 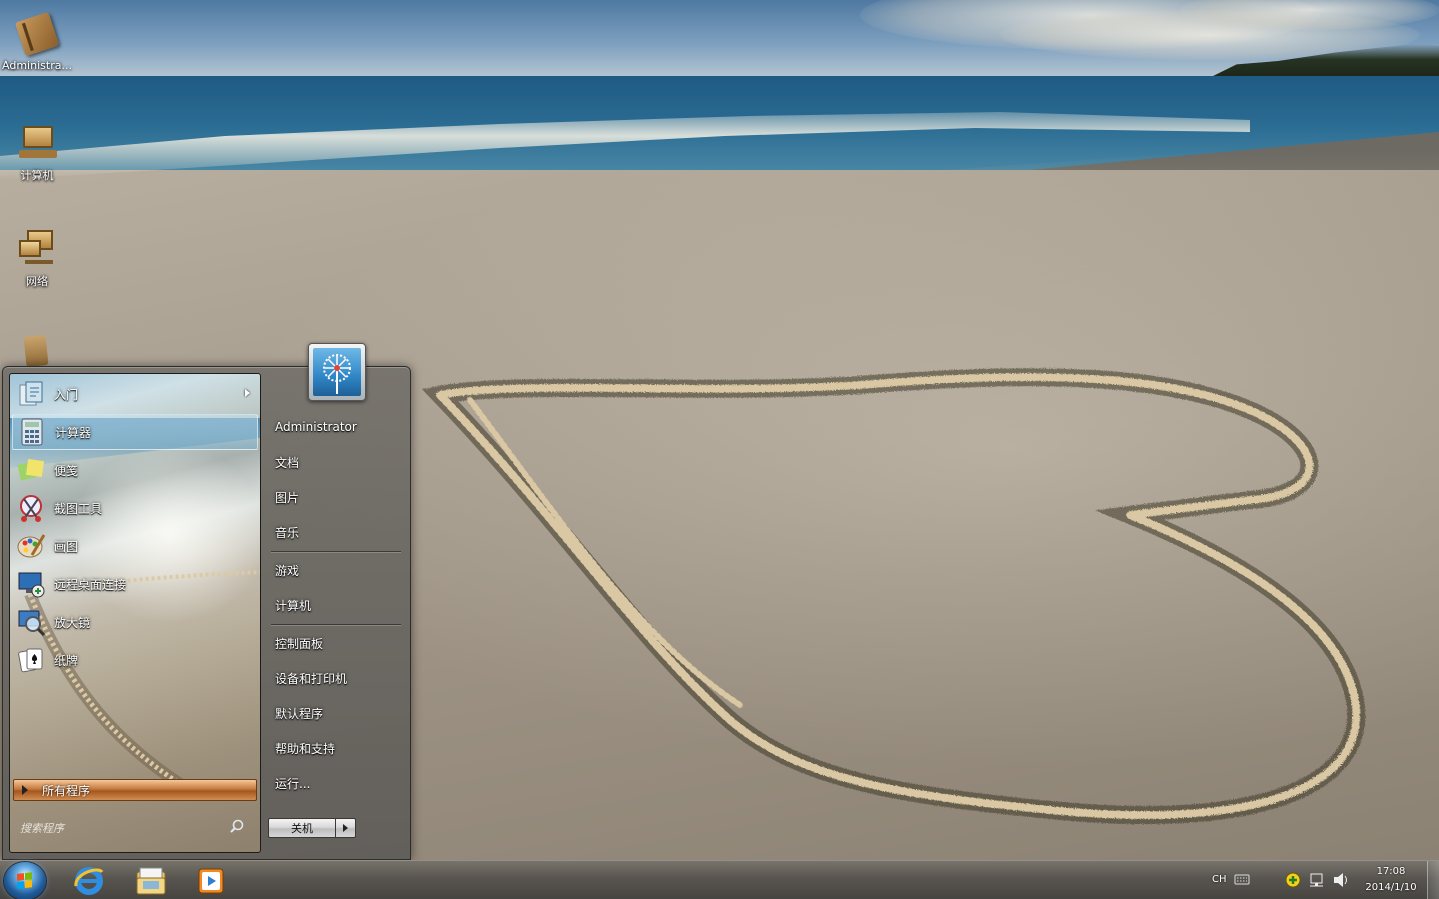 What do you see at coordinates (135, 584) in the screenshot?
I see `program-remote-desktop: 远程桌面连接` at bounding box center [135, 584].